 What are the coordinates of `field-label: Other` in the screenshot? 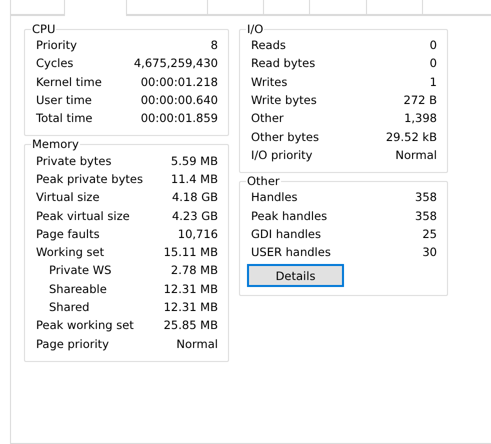 It's located at (267, 118).